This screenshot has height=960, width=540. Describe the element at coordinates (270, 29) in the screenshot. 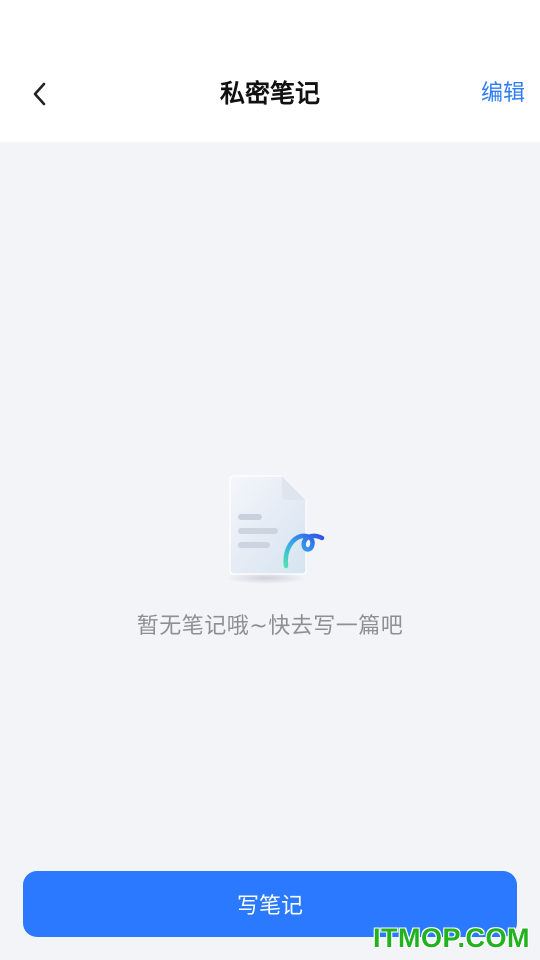

I see `status-bar` at that location.